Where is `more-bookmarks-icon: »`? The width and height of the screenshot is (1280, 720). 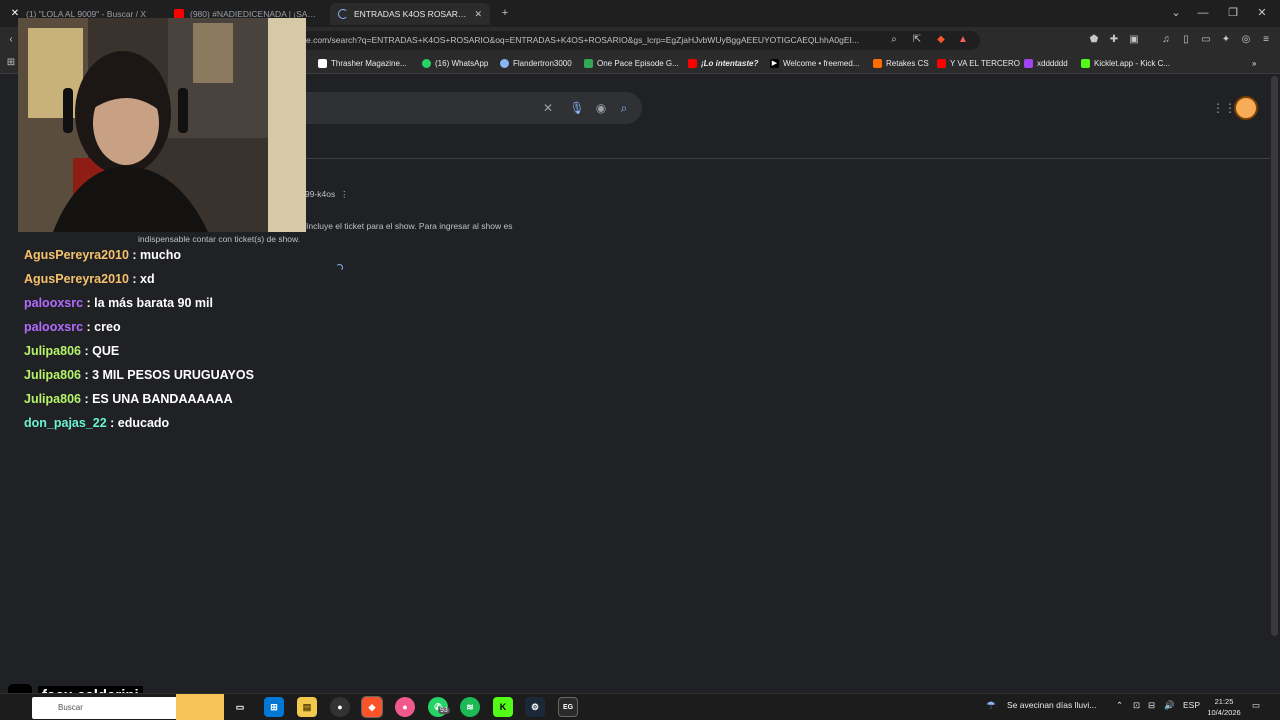
more-bookmarks-icon: » is located at coordinates (1254, 63).